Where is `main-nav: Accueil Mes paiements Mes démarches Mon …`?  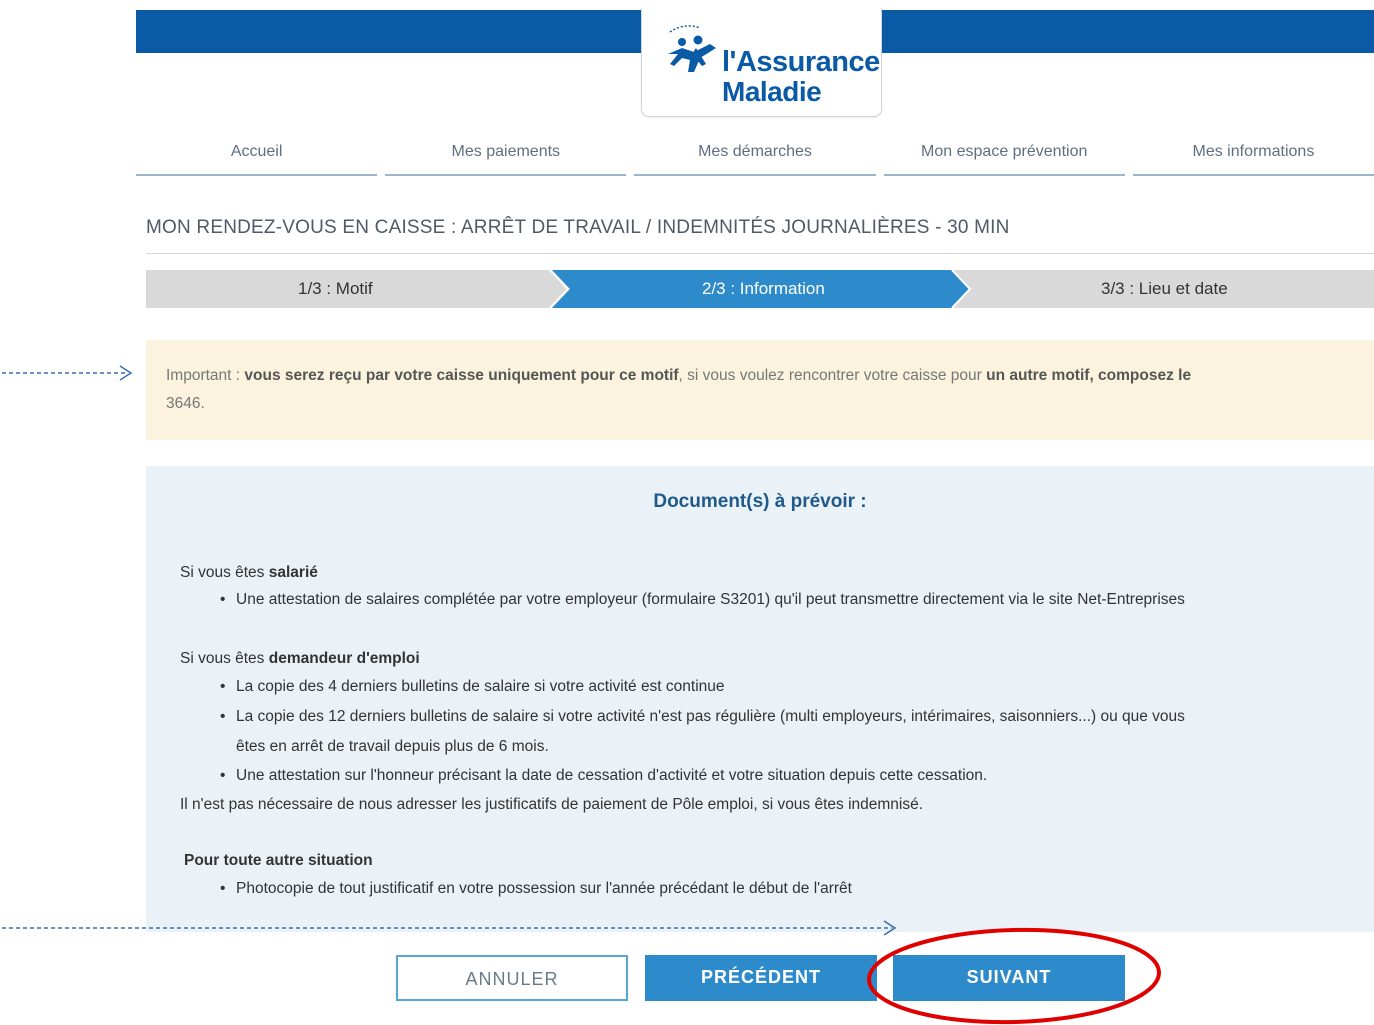
main-nav: Accueil Mes paiements Mes démarches Mon … is located at coordinates (755, 158).